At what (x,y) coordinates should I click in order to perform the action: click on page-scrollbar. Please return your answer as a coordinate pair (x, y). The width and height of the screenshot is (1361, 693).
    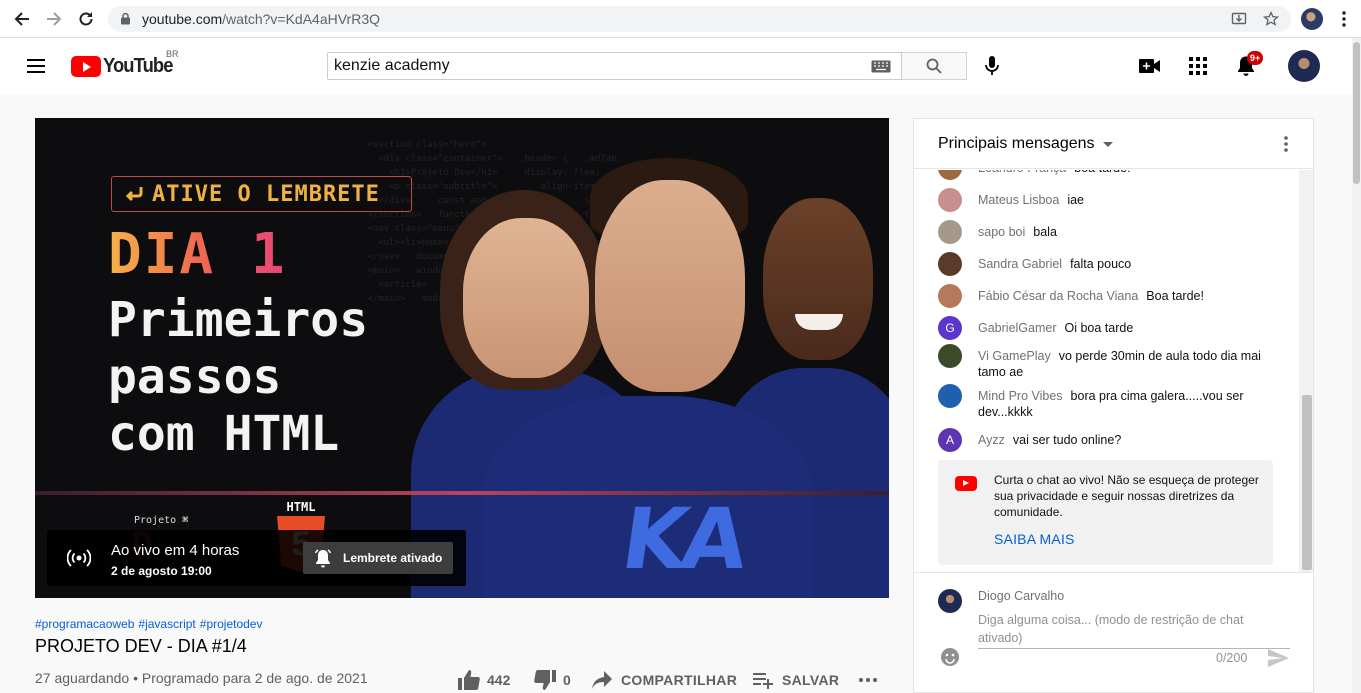
    Looking at the image, I should click on (1356, 365).